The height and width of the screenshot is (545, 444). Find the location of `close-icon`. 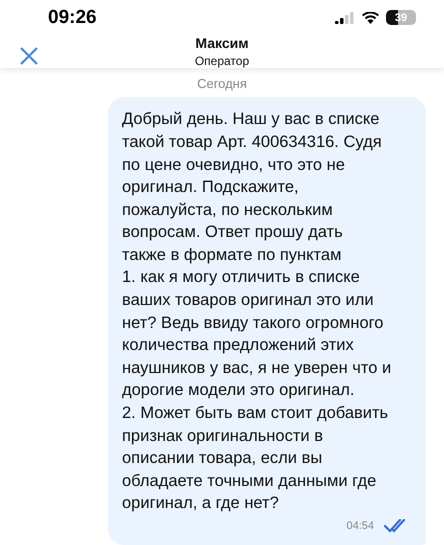

close-icon is located at coordinates (29, 56).